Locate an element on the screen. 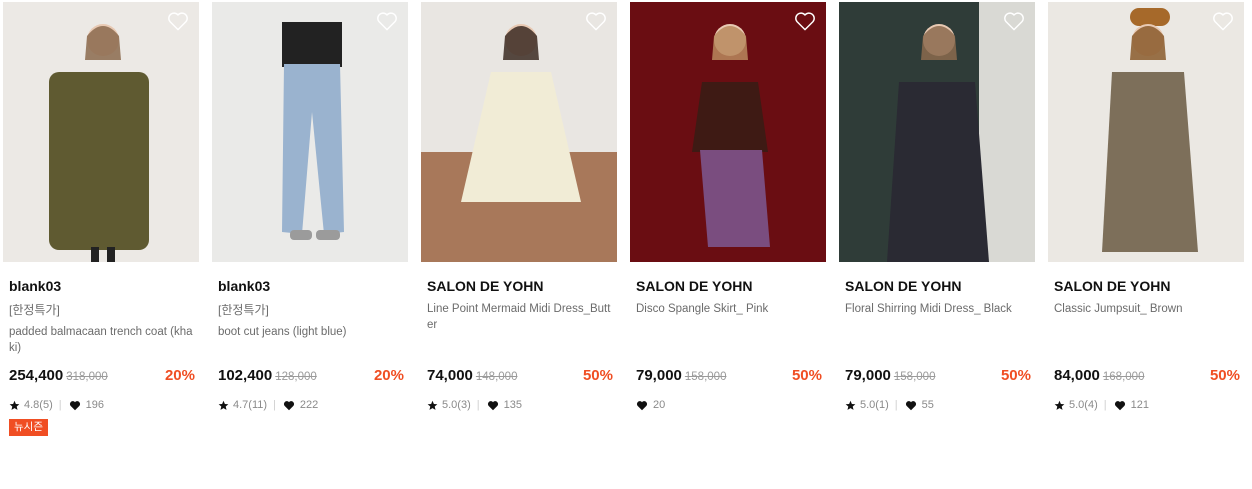  product-info: Disco Spangle Skirt_ Pink is located at coordinates (731, 334).